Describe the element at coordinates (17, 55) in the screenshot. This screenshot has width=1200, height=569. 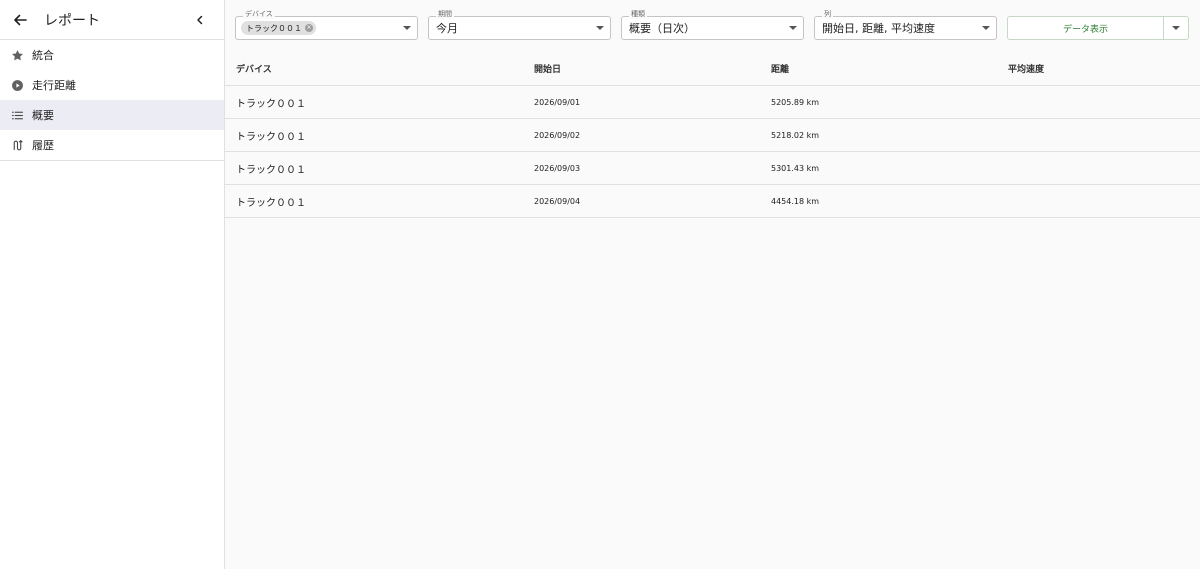
I see `star-icon` at that location.